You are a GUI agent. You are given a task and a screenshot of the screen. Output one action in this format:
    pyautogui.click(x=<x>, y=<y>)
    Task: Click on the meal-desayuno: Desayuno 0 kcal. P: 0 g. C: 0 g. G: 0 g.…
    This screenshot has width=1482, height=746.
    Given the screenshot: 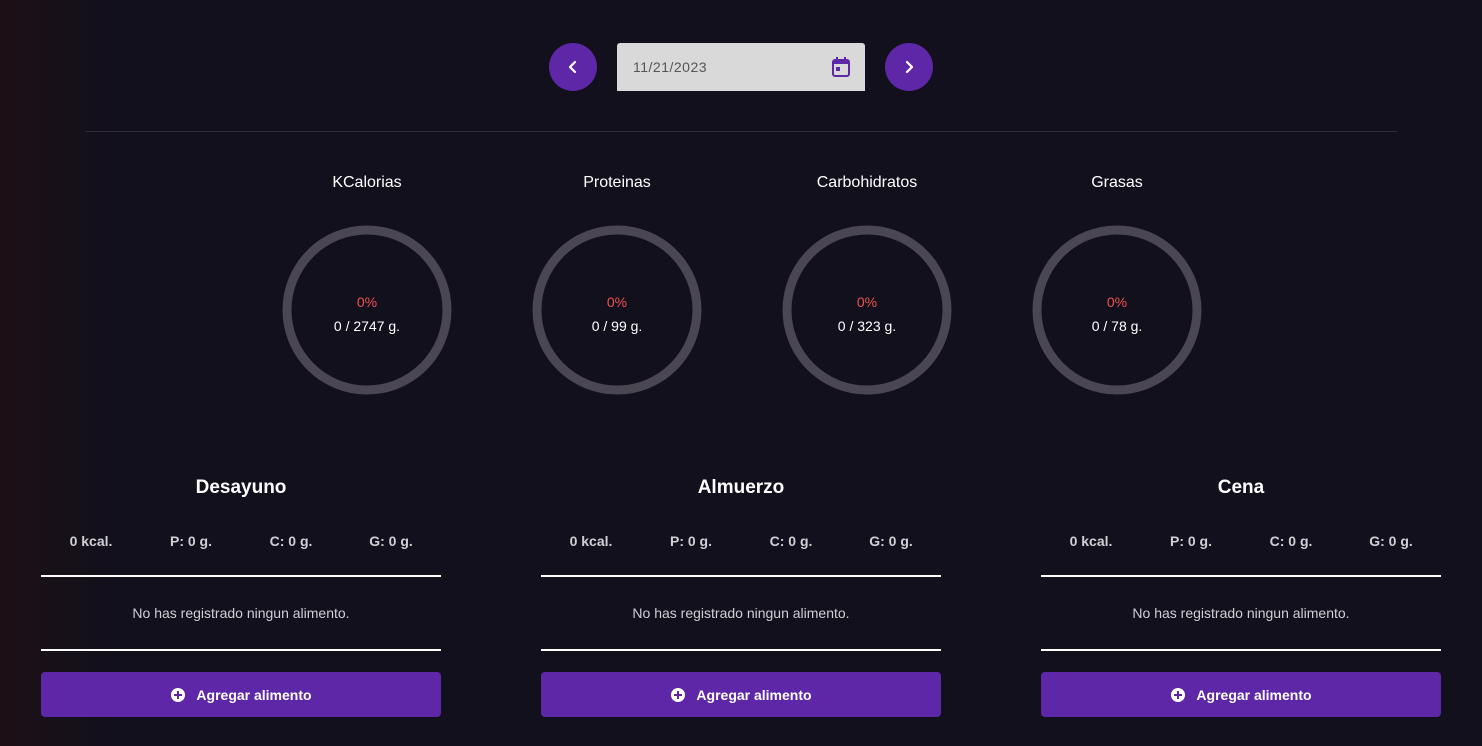 What is the action you would take?
    pyautogui.click(x=241, y=596)
    